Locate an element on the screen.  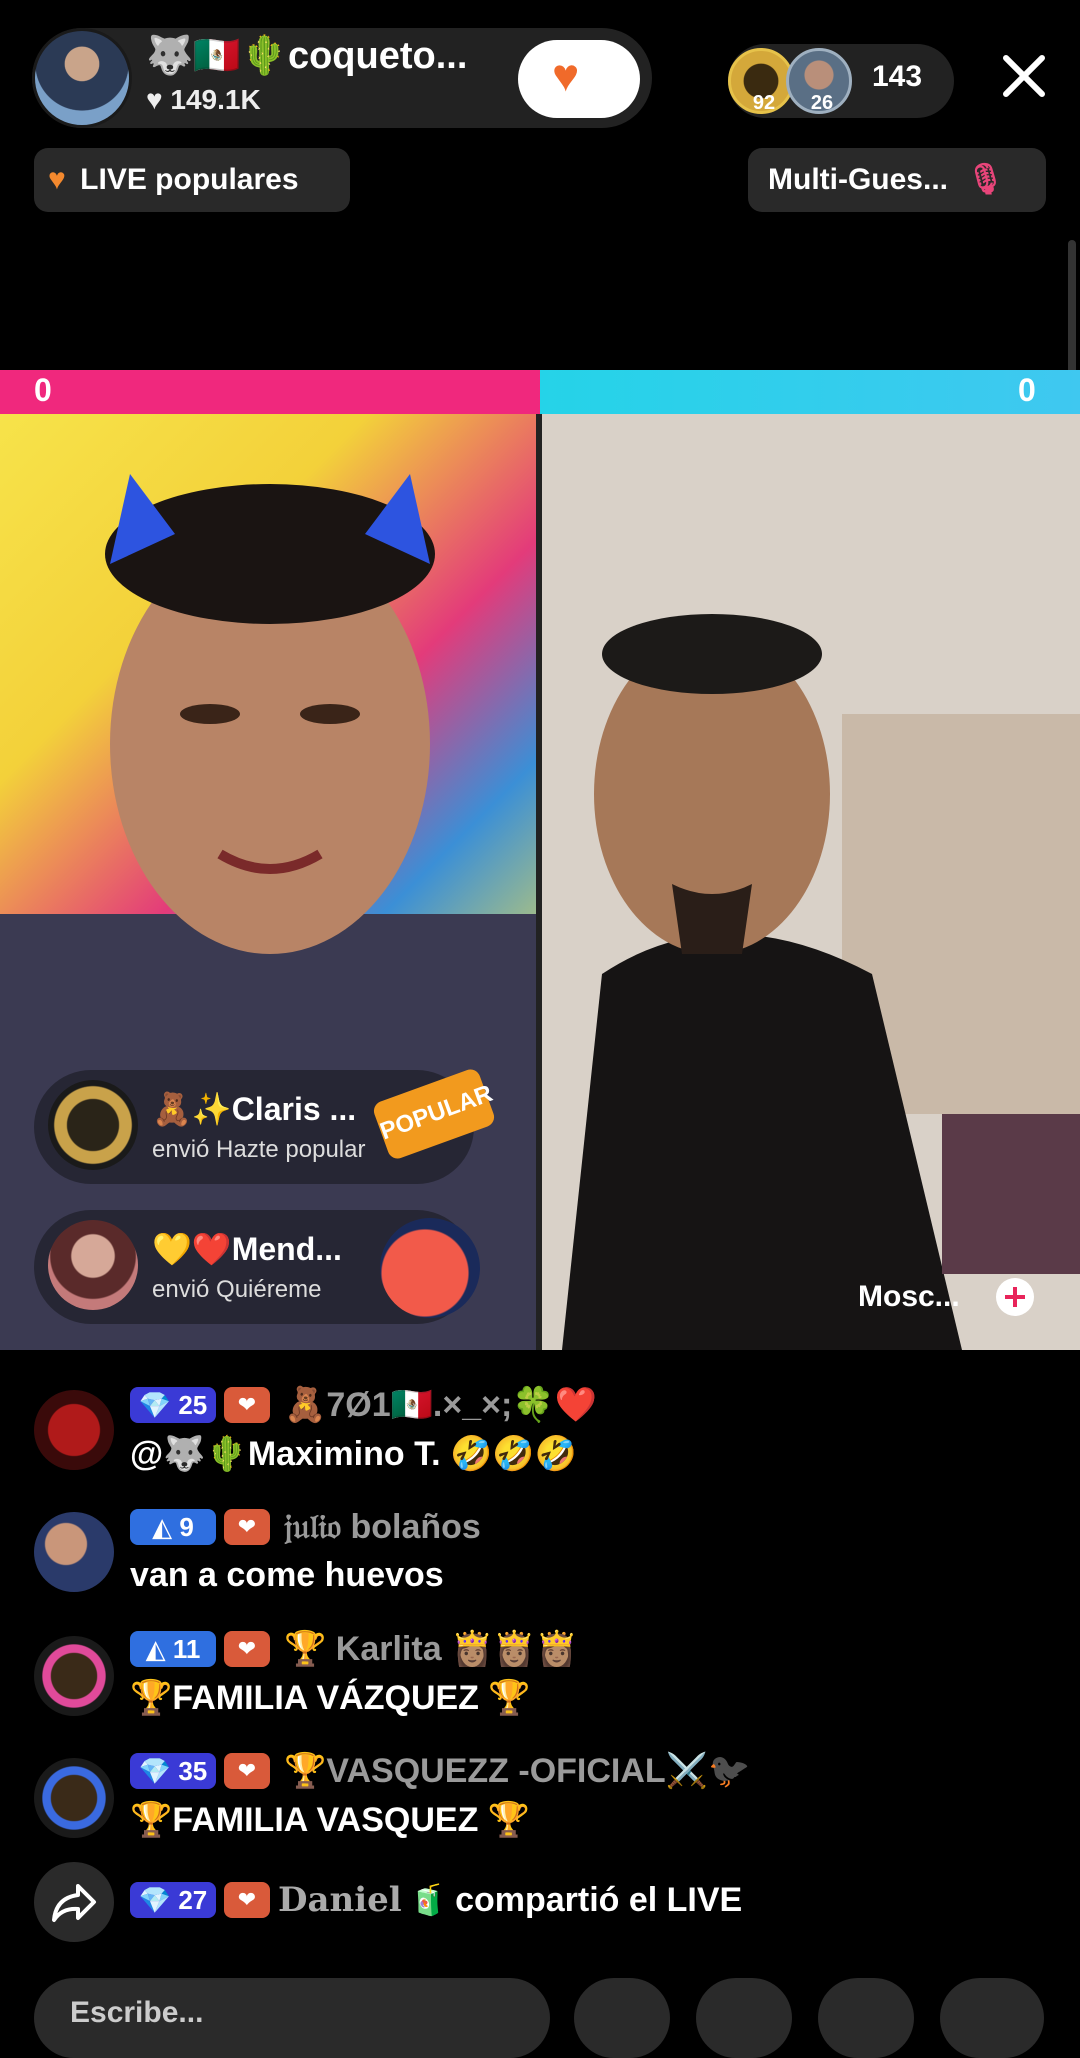
level-value: 9 is located at coordinates (186, 1526).